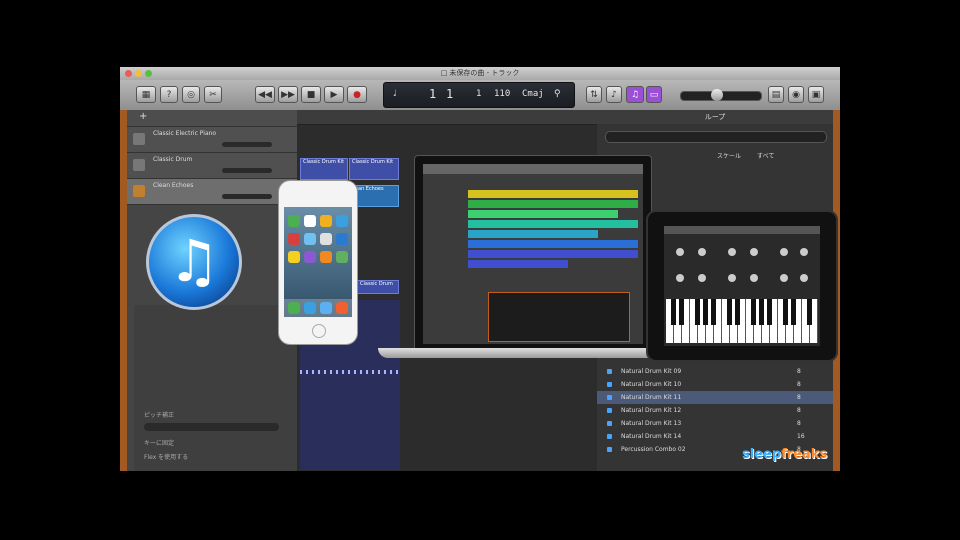  Describe the element at coordinates (146, 94) in the screenshot. I see `library-button: ▦` at that location.